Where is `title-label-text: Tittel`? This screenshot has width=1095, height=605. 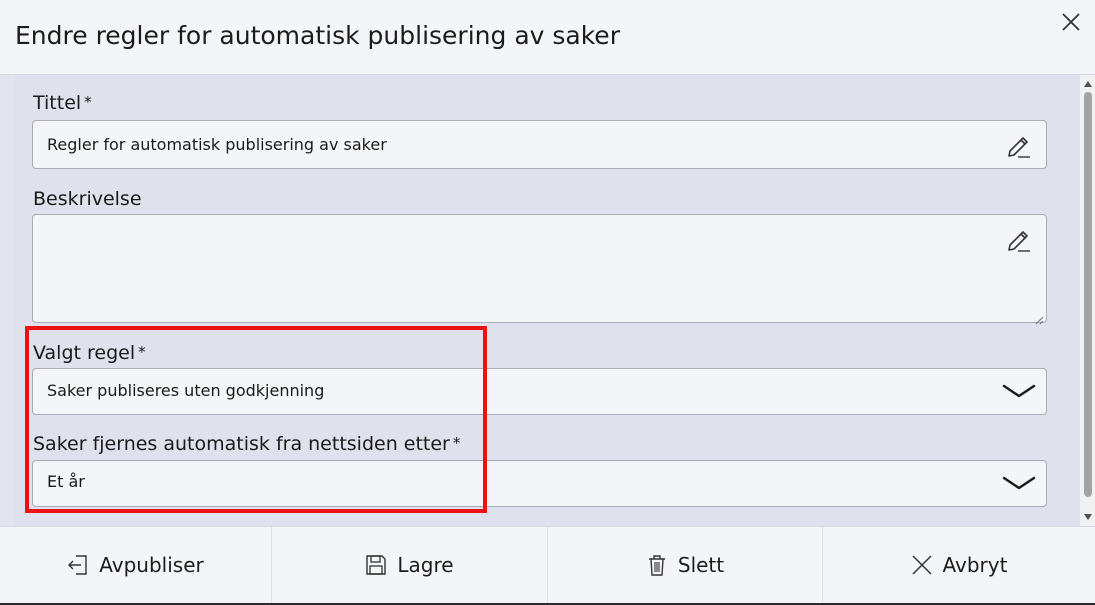 title-label-text: Tittel is located at coordinates (57, 103).